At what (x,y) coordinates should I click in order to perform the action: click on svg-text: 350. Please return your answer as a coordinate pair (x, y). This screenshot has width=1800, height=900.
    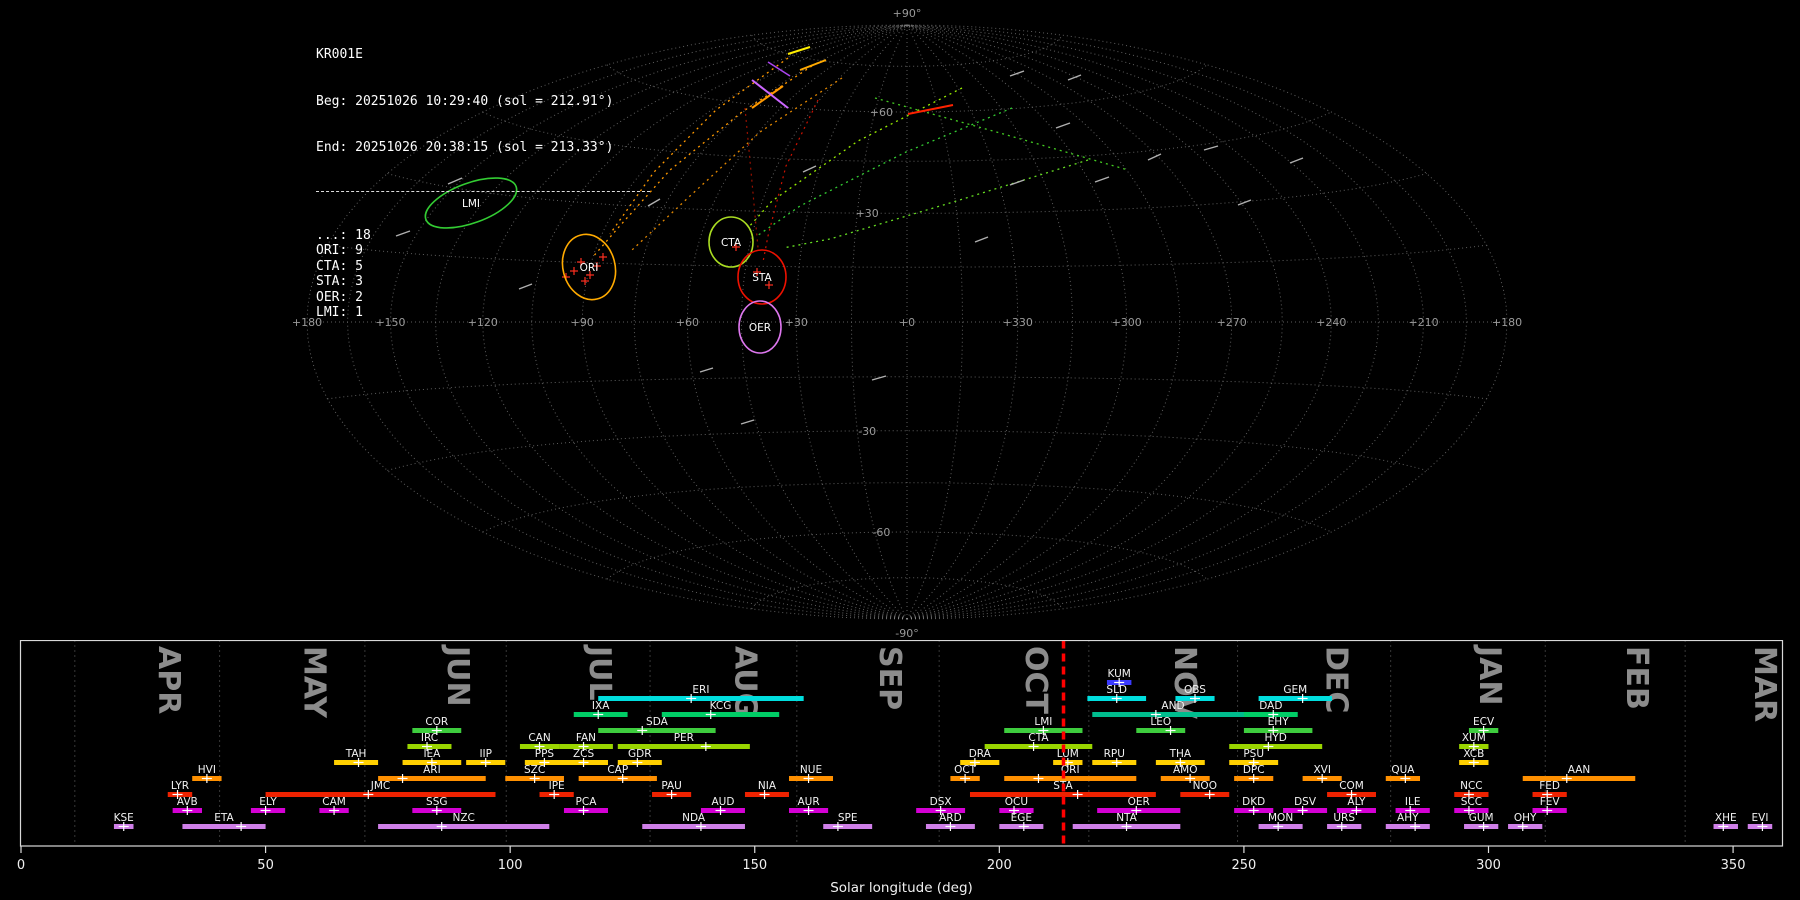
    Looking at the image, I should click on (1733, 865).